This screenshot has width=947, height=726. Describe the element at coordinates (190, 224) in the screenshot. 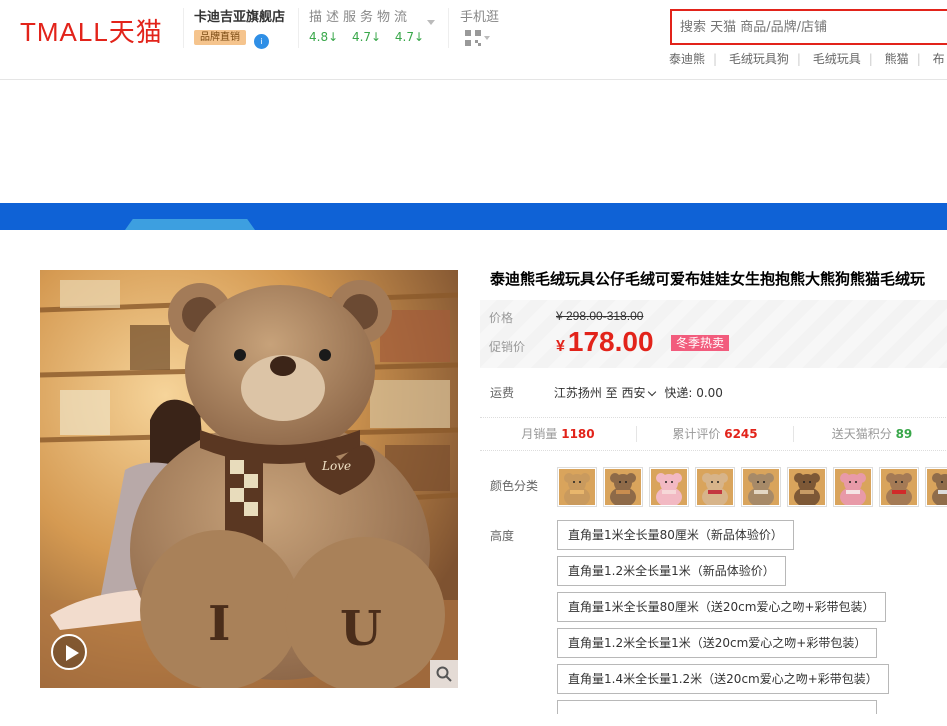

I see `banner-tab` at that location.